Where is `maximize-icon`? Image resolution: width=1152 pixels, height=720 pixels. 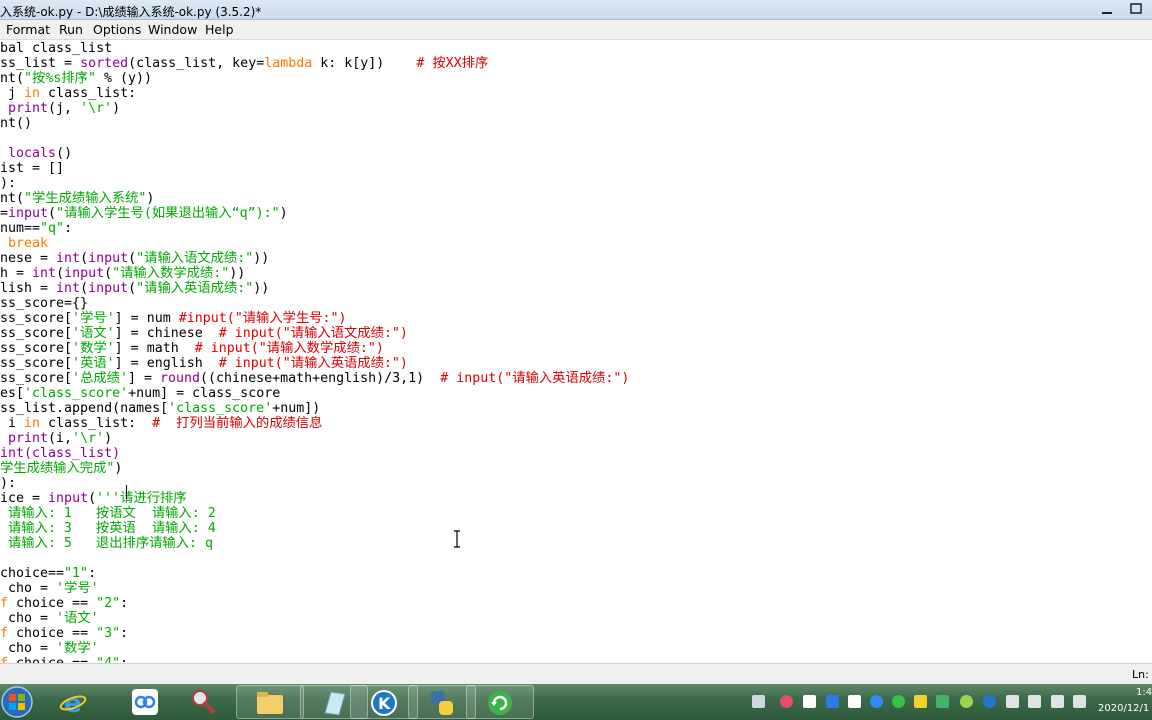 maximize-icon is located at coordinates (1136, 8).